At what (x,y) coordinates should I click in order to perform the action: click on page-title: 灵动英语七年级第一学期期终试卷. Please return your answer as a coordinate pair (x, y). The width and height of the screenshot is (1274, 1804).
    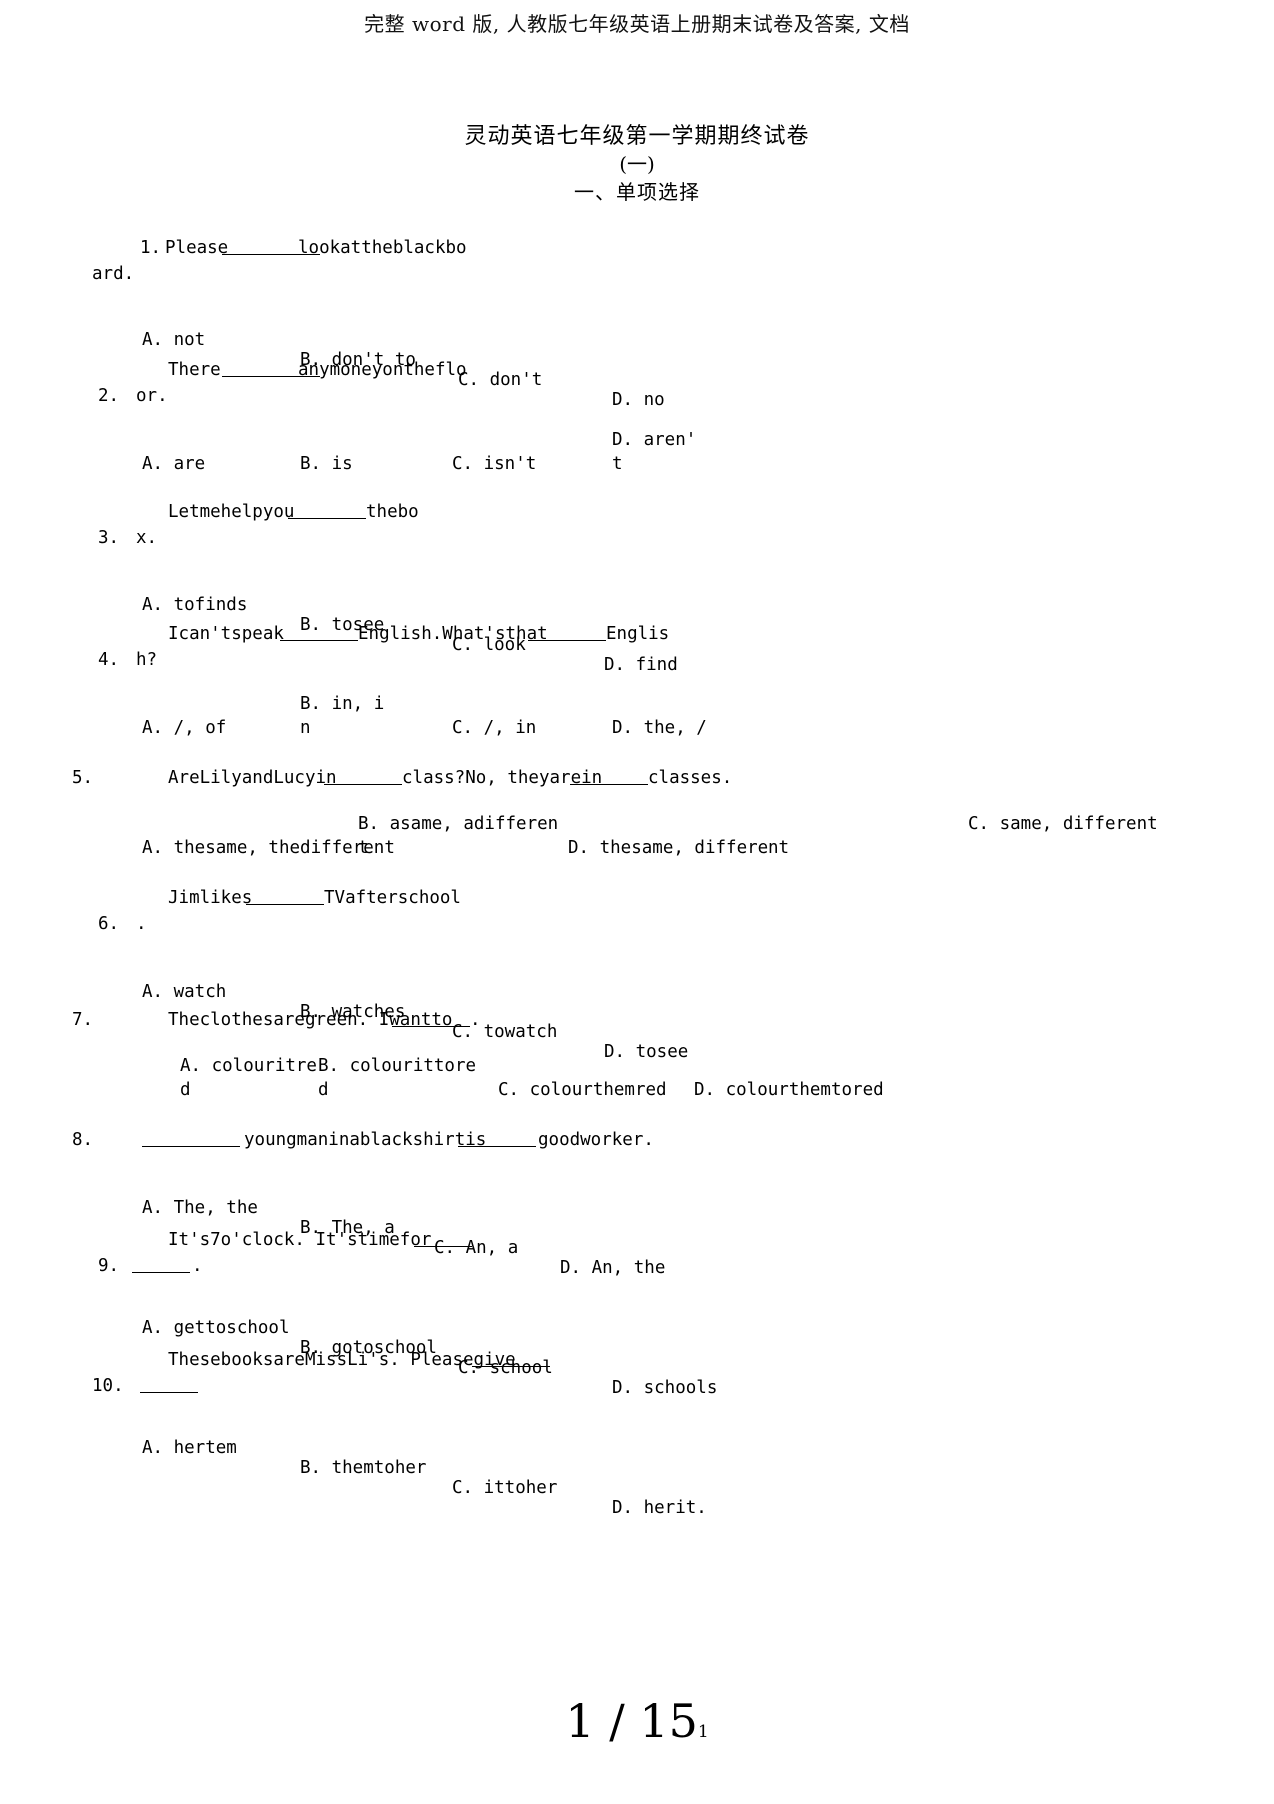
    Looking at the image, I should click on (637, 136).